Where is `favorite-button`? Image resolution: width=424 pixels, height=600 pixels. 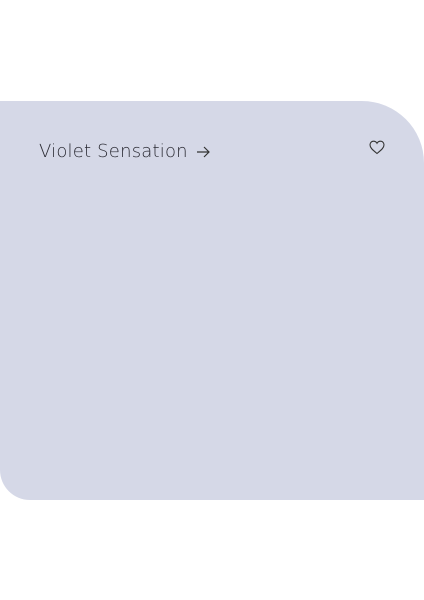 favorite-button is located at coordinates (377, 147).